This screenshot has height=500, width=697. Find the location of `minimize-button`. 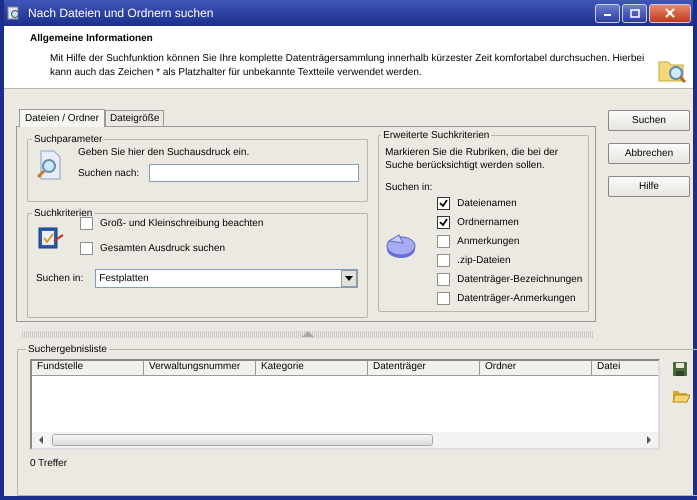

minimize-button is located at coordinates (607, 13).